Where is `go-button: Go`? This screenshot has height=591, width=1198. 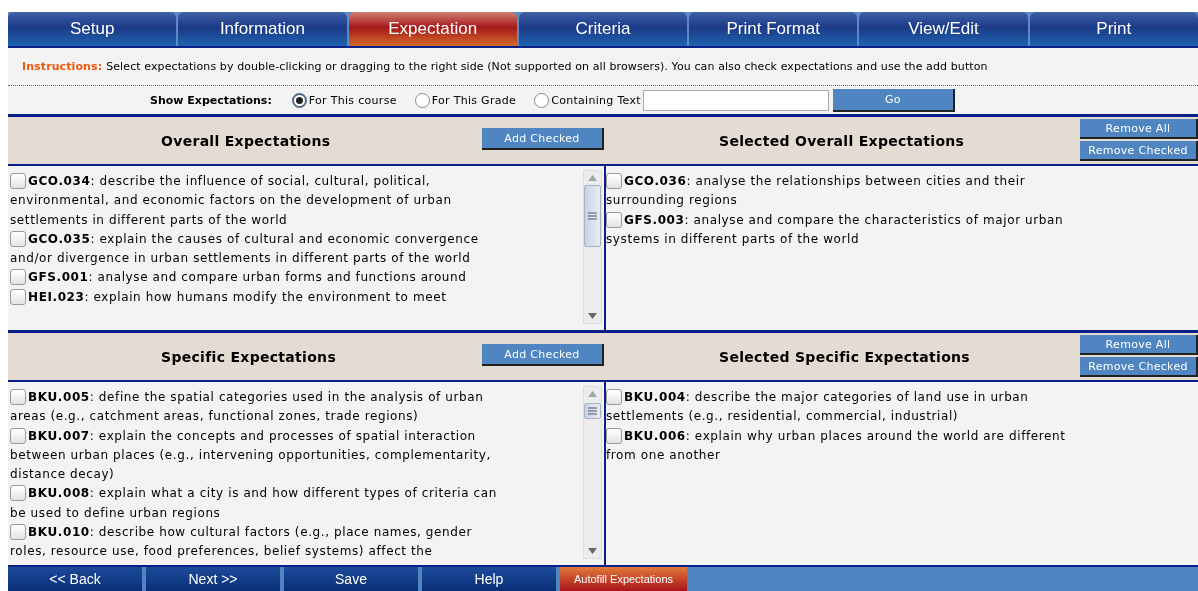
go-button: Go is located at coordinates (893, 100).